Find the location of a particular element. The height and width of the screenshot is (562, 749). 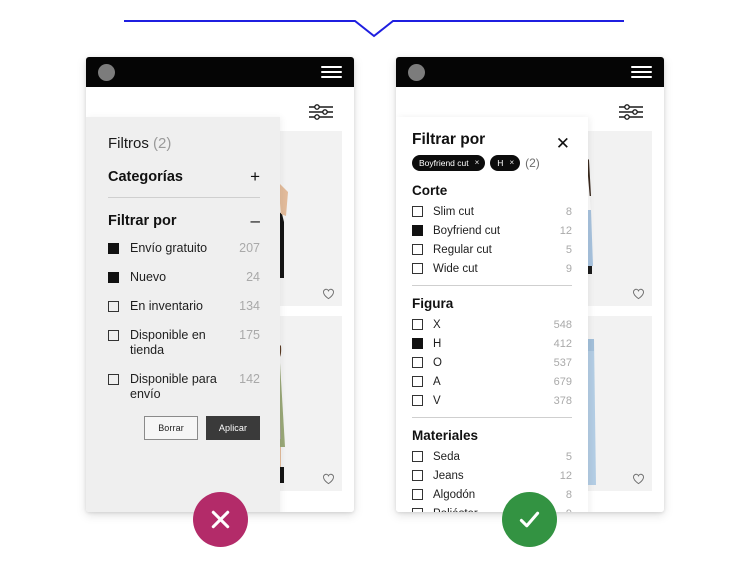

comparison-connector is located at coordinates (374, 29).